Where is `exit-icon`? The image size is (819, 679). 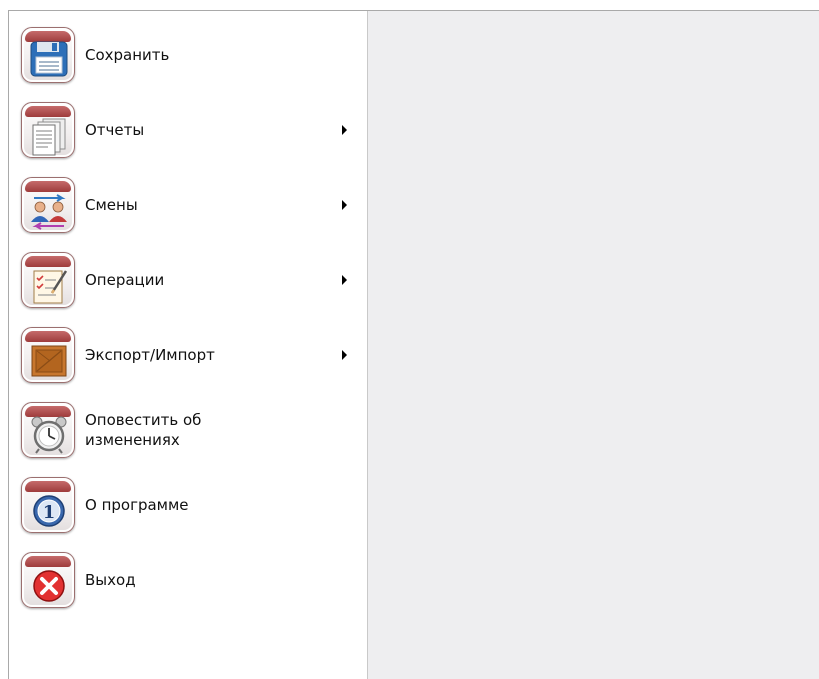
exit-icon is located at coordinates (48, 580).